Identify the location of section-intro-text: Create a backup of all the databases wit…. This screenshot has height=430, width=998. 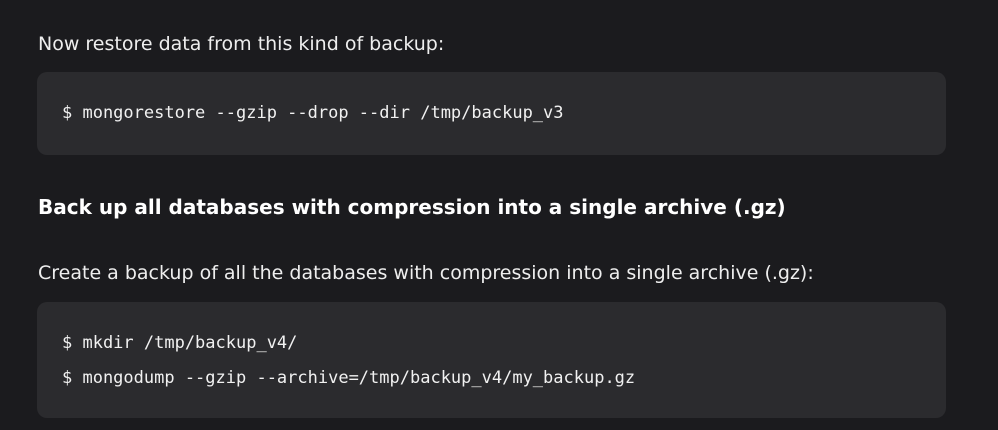
(426, 273).